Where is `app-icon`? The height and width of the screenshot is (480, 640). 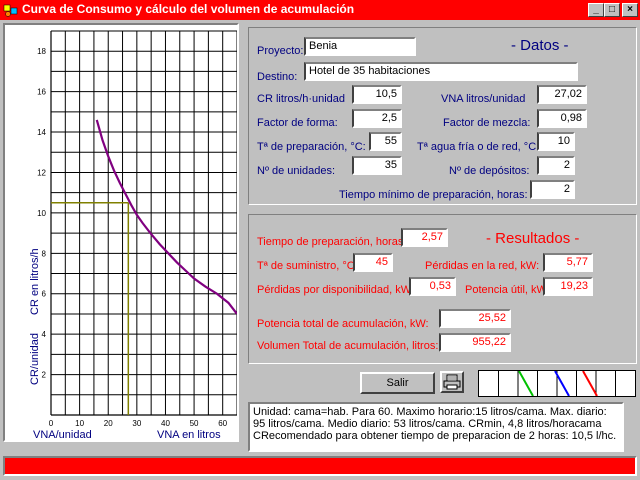 app-icon is located at coordinates (11, 10).